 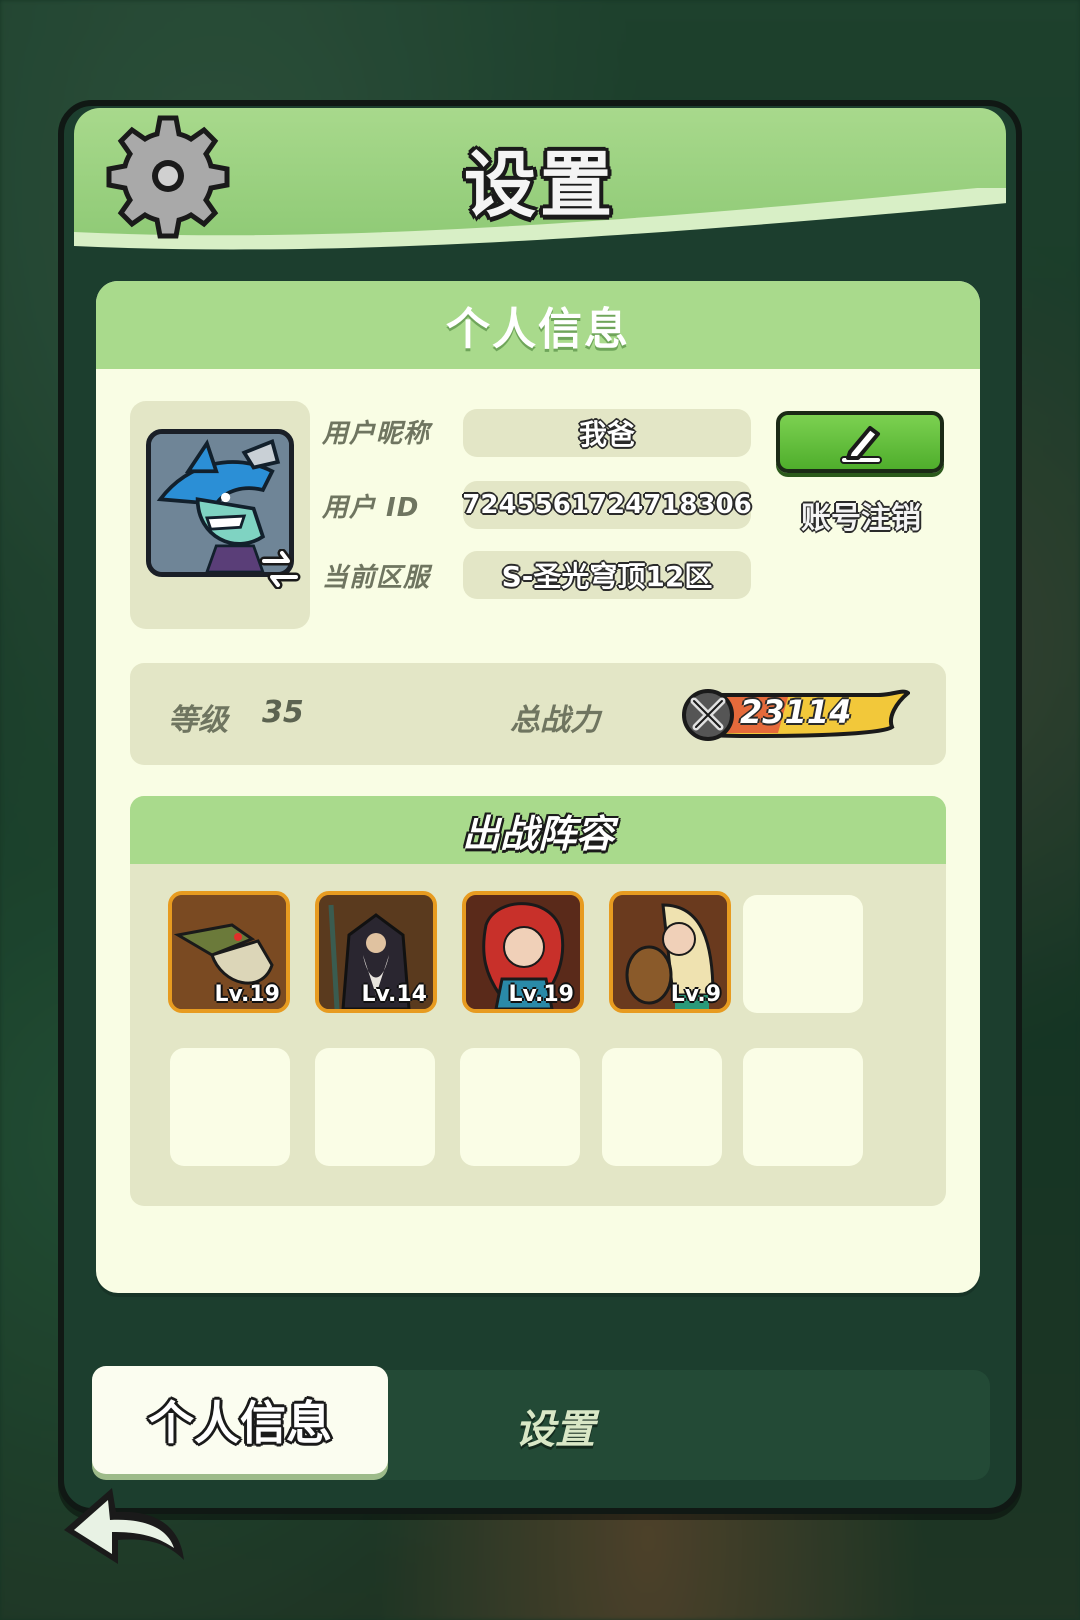 I want to click on dialog-header: 设置, so click(x=540, y=183).